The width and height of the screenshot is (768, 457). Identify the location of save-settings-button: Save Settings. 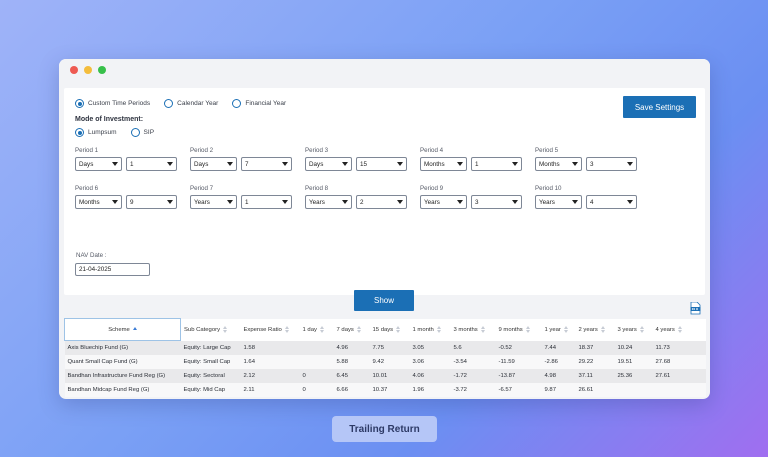
(659, 107).